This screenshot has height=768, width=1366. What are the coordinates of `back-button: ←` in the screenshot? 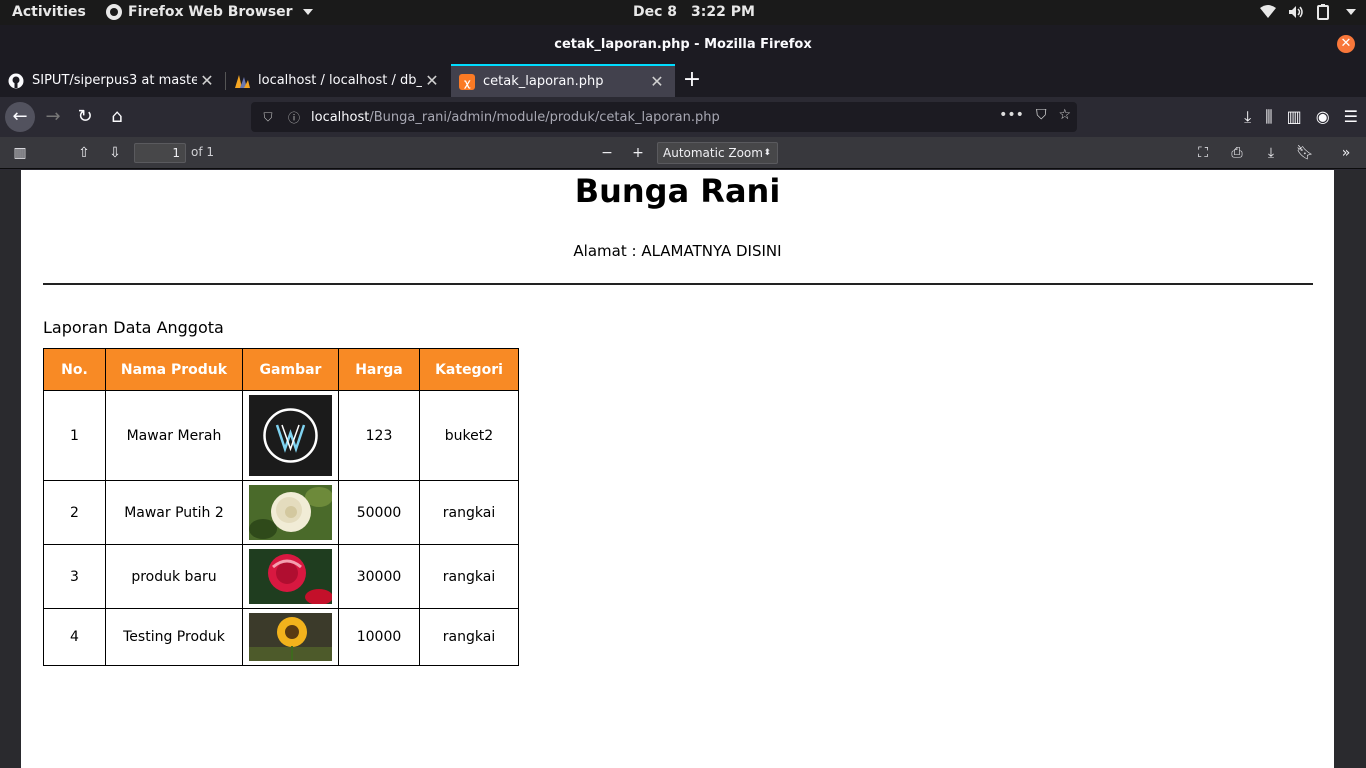 It's located at (20, 117).